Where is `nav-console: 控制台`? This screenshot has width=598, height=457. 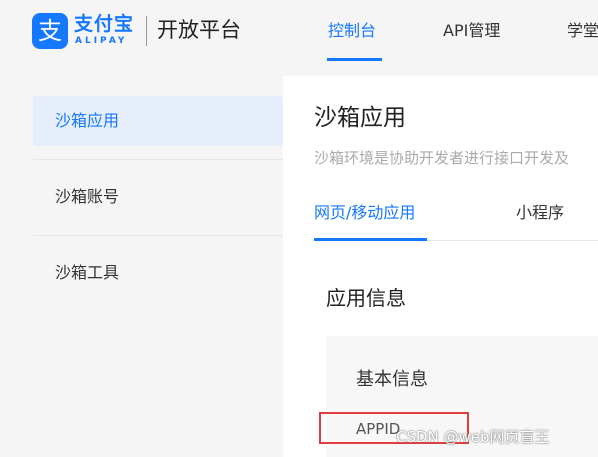
nav-console: 控制台 is located at coordinates (352, 31).